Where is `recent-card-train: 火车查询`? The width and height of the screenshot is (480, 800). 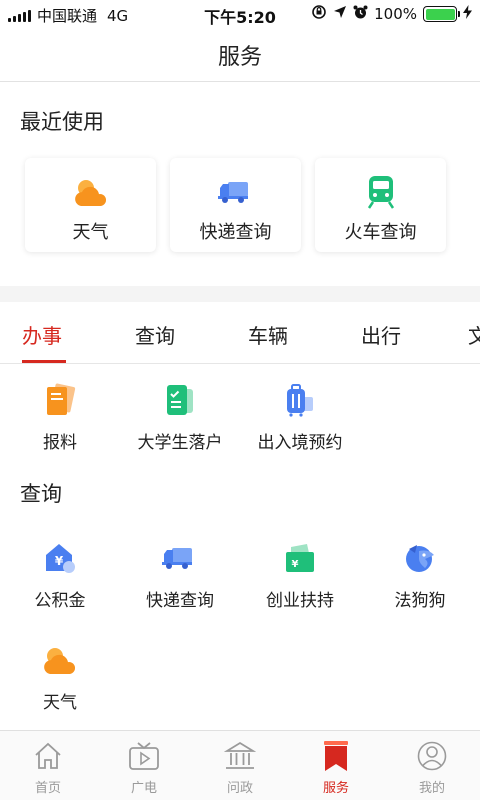 recent-card-train: 火车查询 is located at coordinates (380, 205).